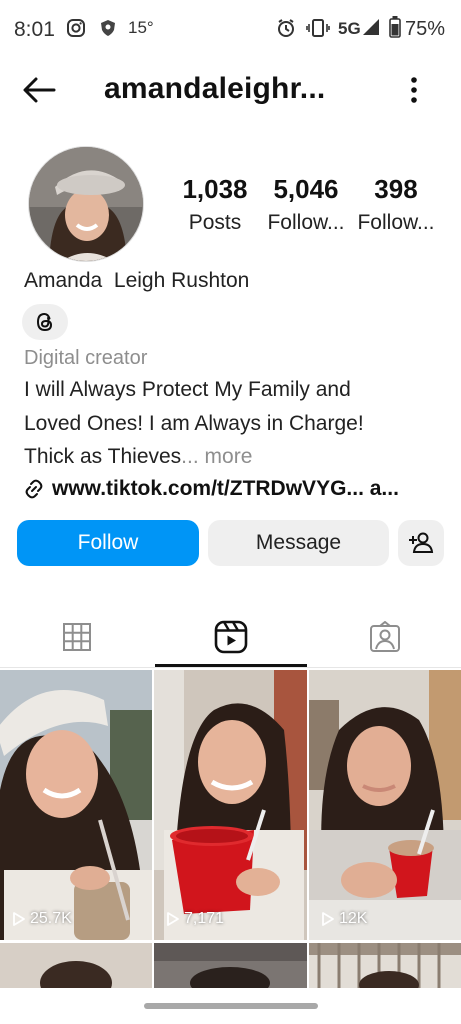 The height and width of the screenshot is (1024, 461). What do you see at coordinates (286, 30) in the screenshot?
I see `alarm-icon` at bounding box center [286, 30].